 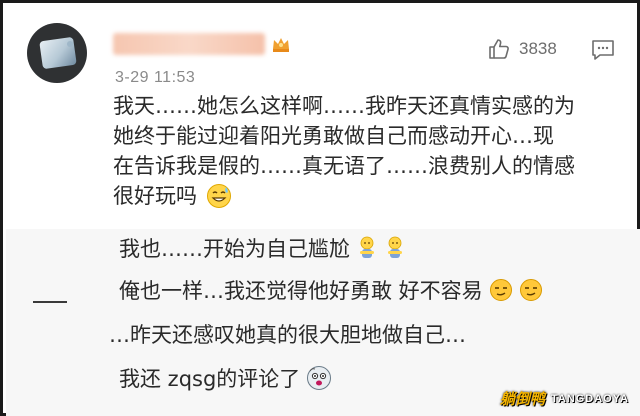 I want to click on like-button: 3838, so click(x=522, y=49).